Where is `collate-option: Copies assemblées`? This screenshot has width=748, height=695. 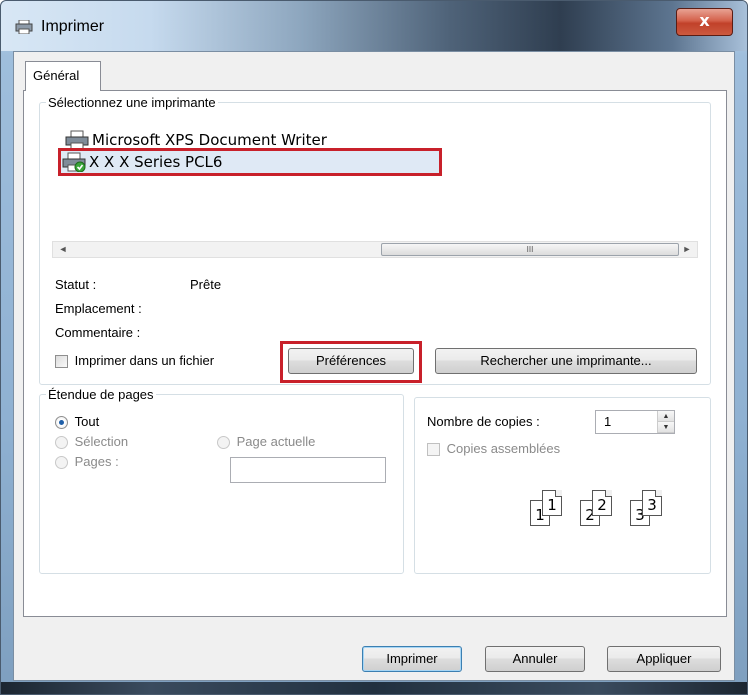
collate-option: Copies assemblées is located at coordinates (494, 449).